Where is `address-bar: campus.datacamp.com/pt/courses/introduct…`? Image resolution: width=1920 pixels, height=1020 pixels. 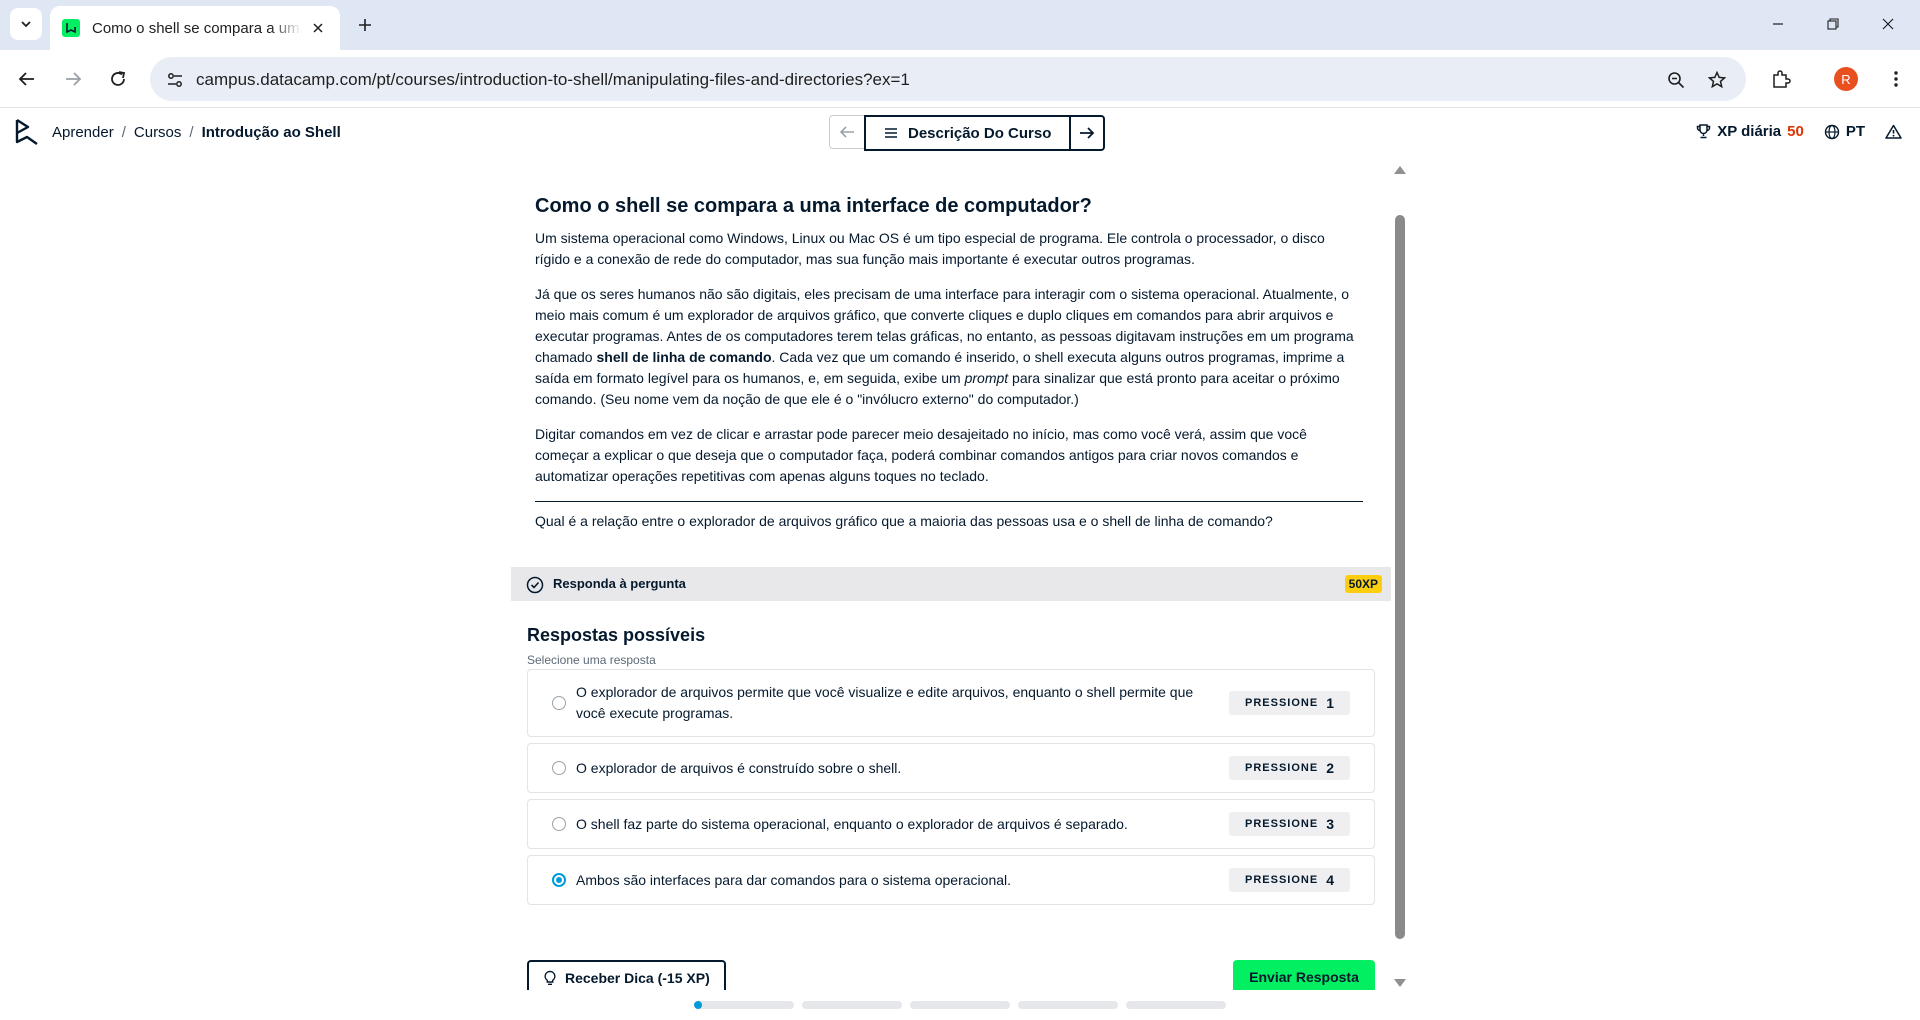
address-bar: campus.datacamp.com/pt/courses/introduct… is located at coordinates (948, 79).